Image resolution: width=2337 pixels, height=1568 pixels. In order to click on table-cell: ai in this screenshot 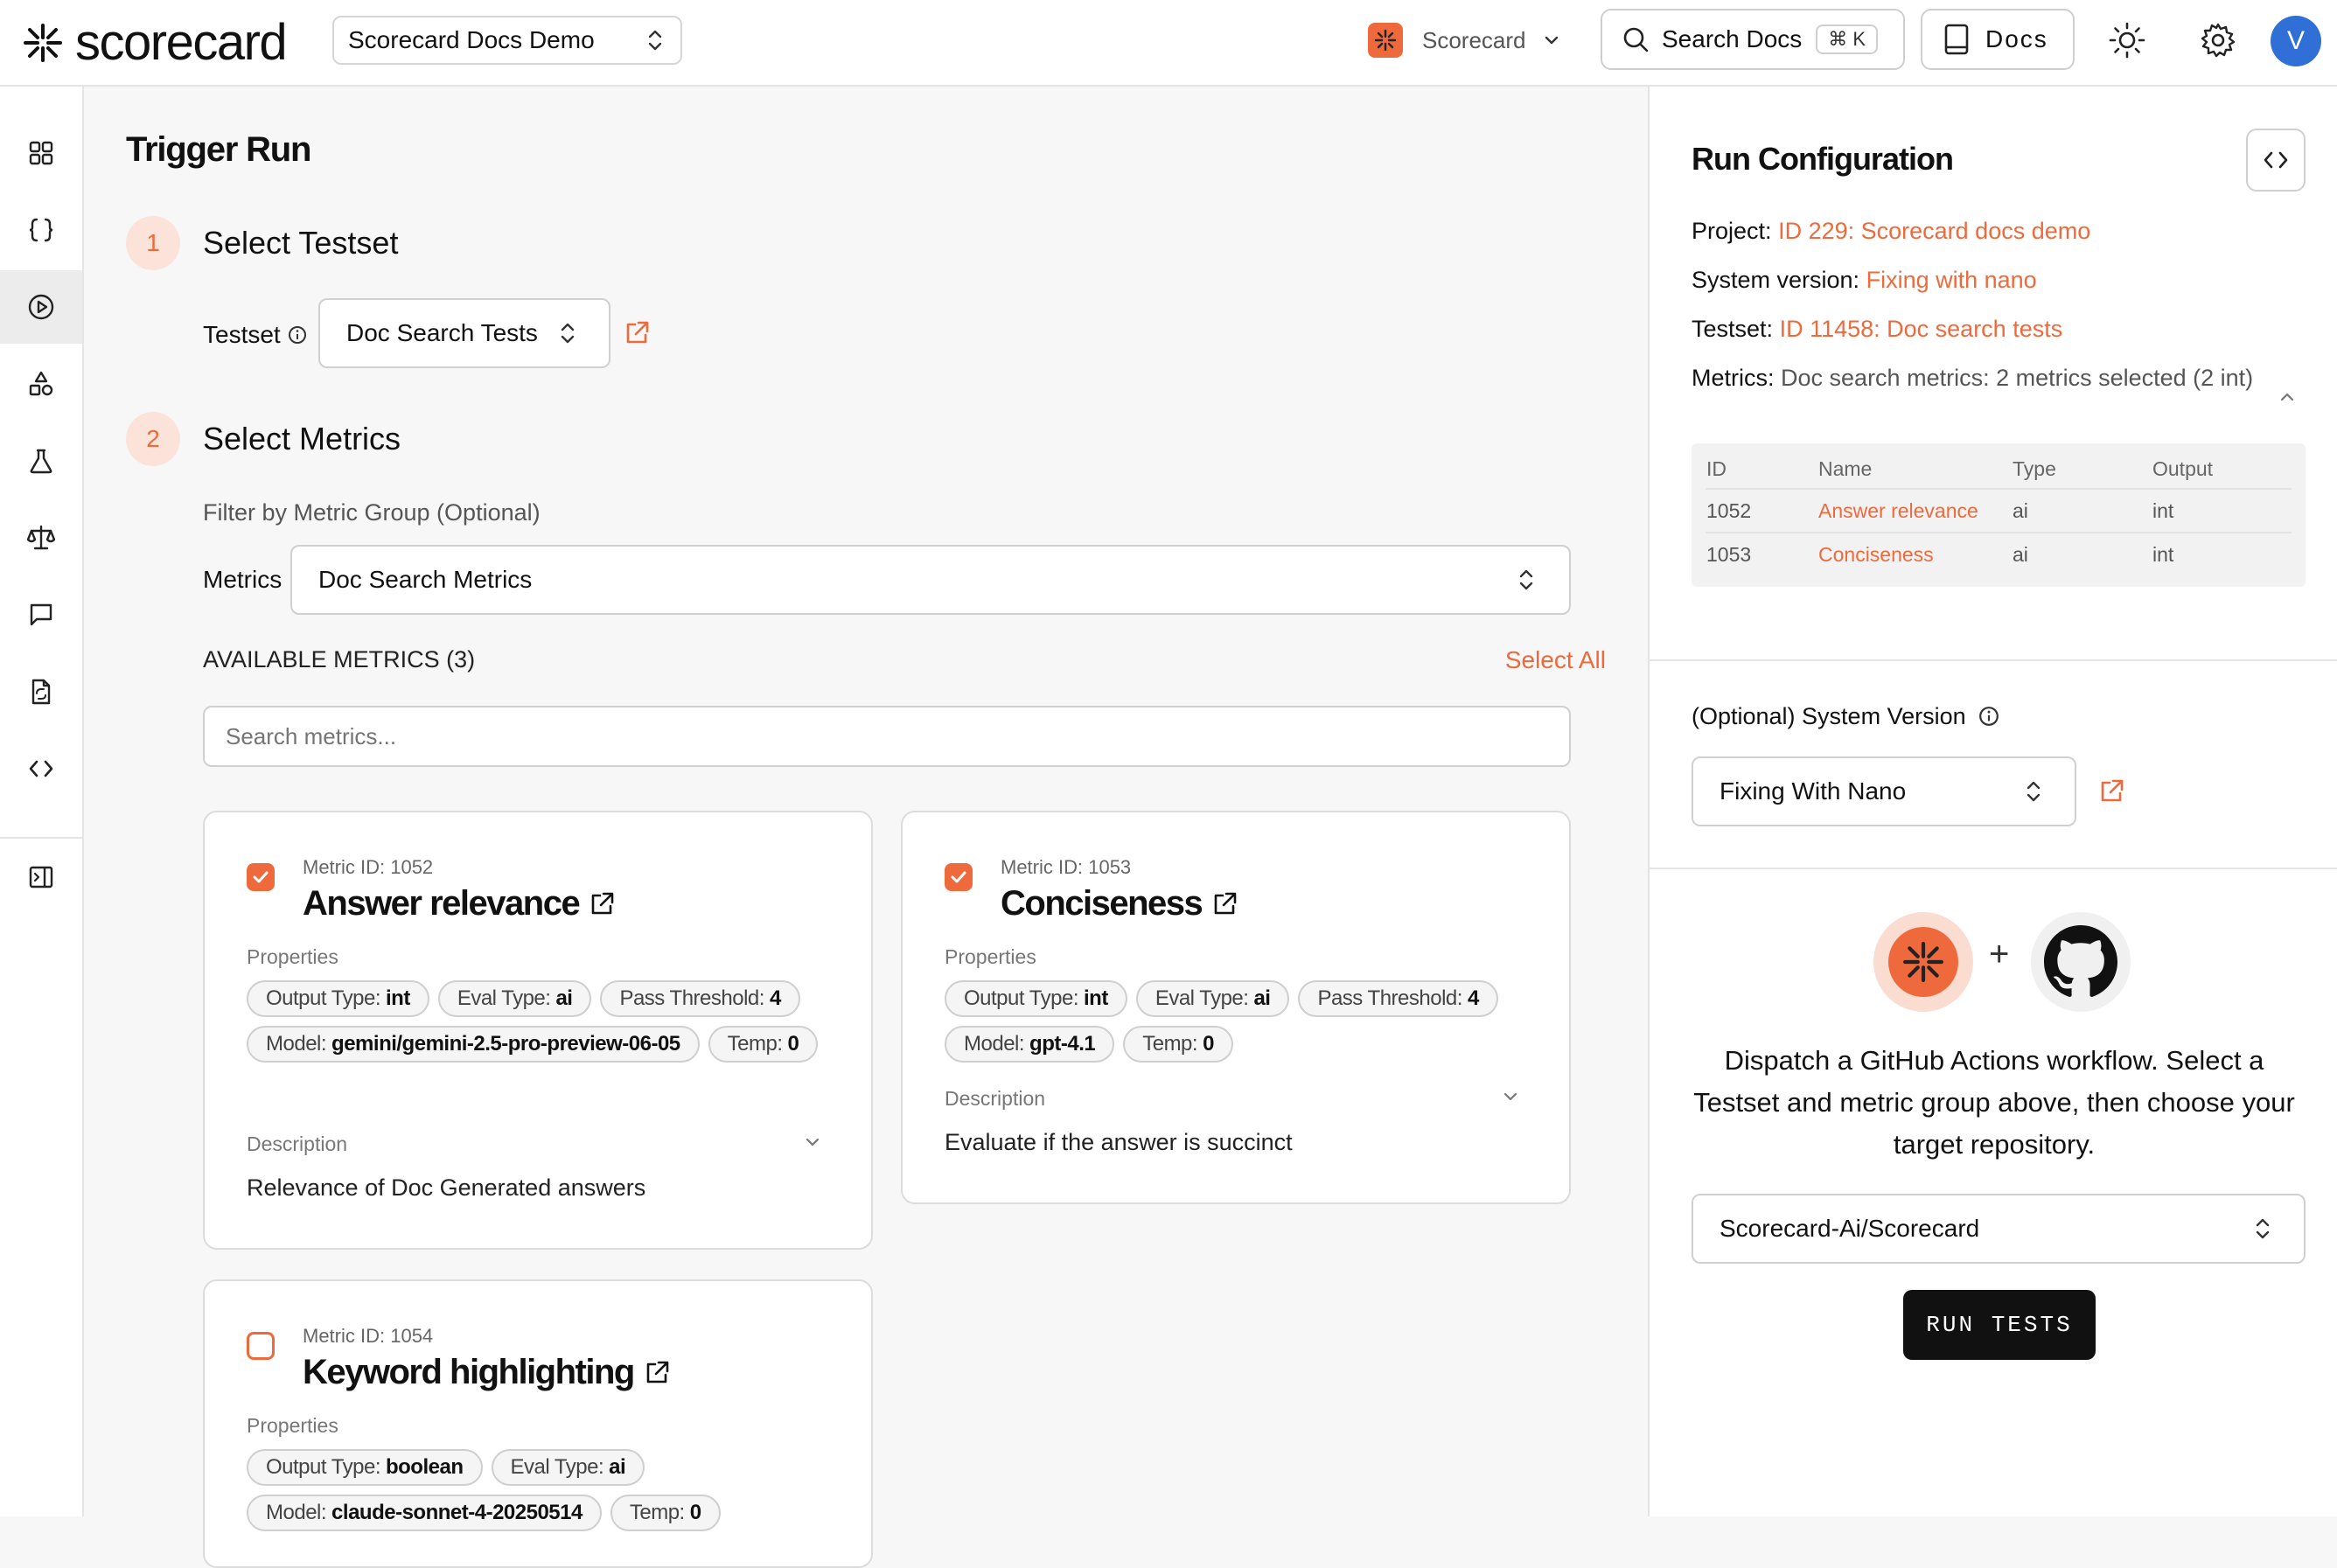, I will do `click(2082, 511)`.